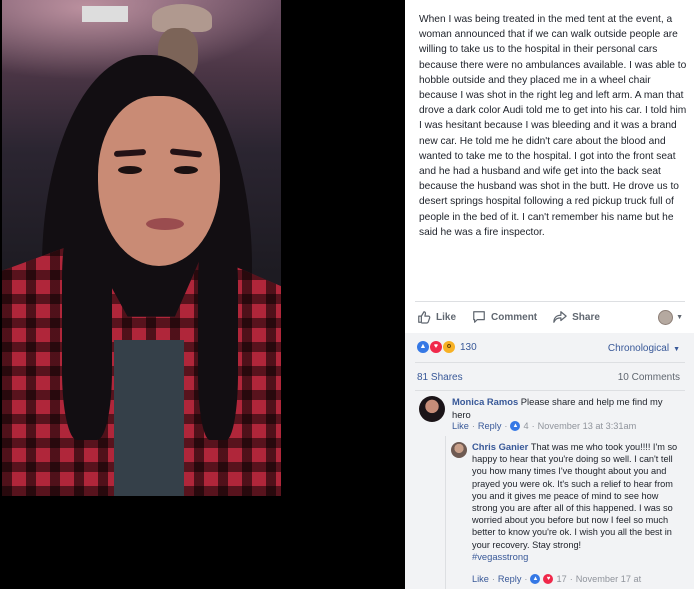 The width and height of the screenshot is (694, 589). I want to click on share-button: Share, so click(576, 317).